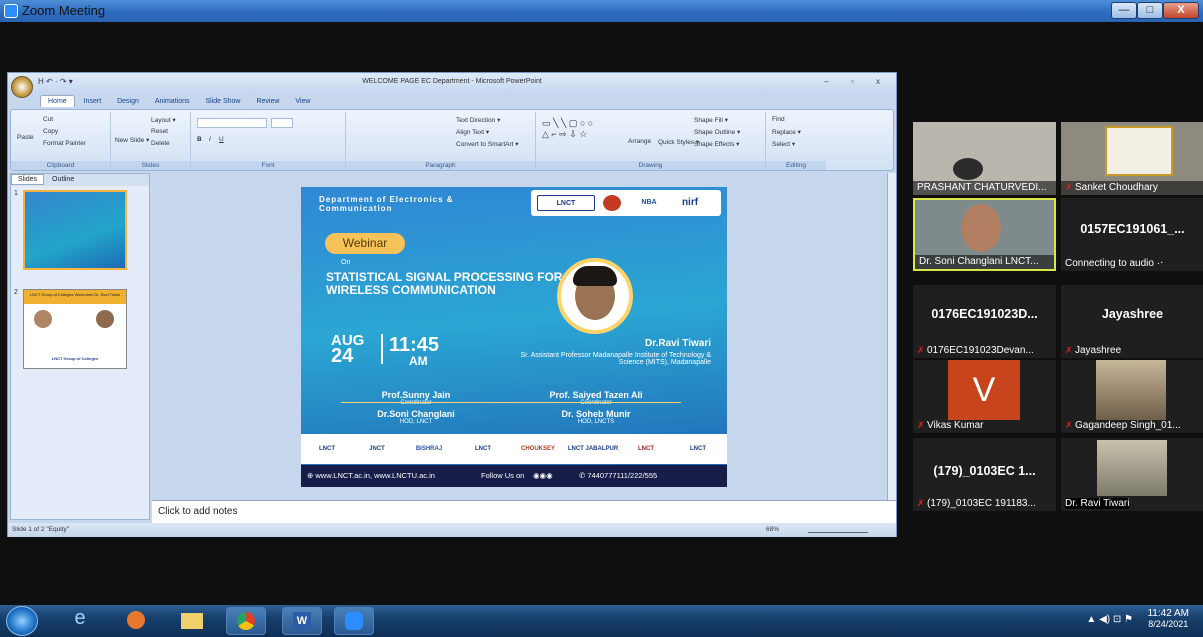 This screenshot has width=1203, height=637. Describe the element at coordinates (163, 120) in the screenshot. I see `layout-button: Layout ▾` at that location.